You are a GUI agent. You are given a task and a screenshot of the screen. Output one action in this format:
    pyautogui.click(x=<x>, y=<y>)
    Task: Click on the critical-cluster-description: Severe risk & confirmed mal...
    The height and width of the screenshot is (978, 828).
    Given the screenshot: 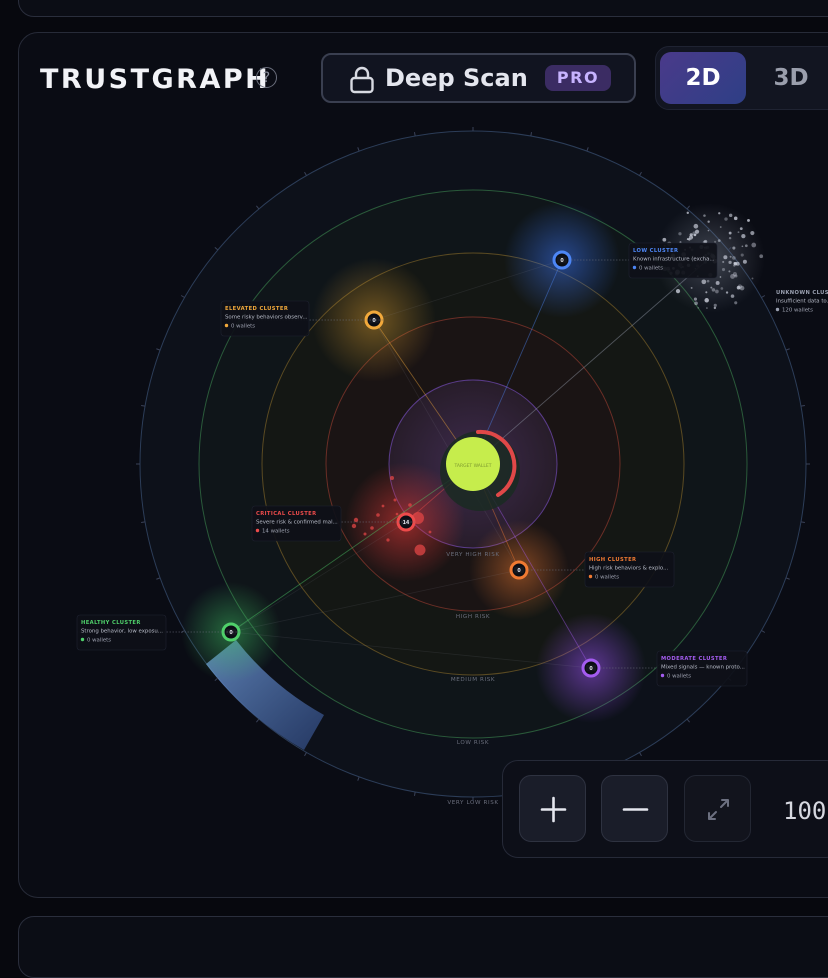 What is the action you would take?
    pyautogui.click(x=297, y=523)
    